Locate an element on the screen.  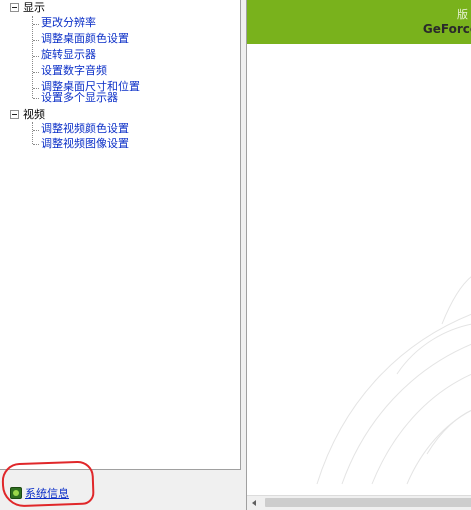
tree-category-label: 显示 is located at coordinates (34, 7).